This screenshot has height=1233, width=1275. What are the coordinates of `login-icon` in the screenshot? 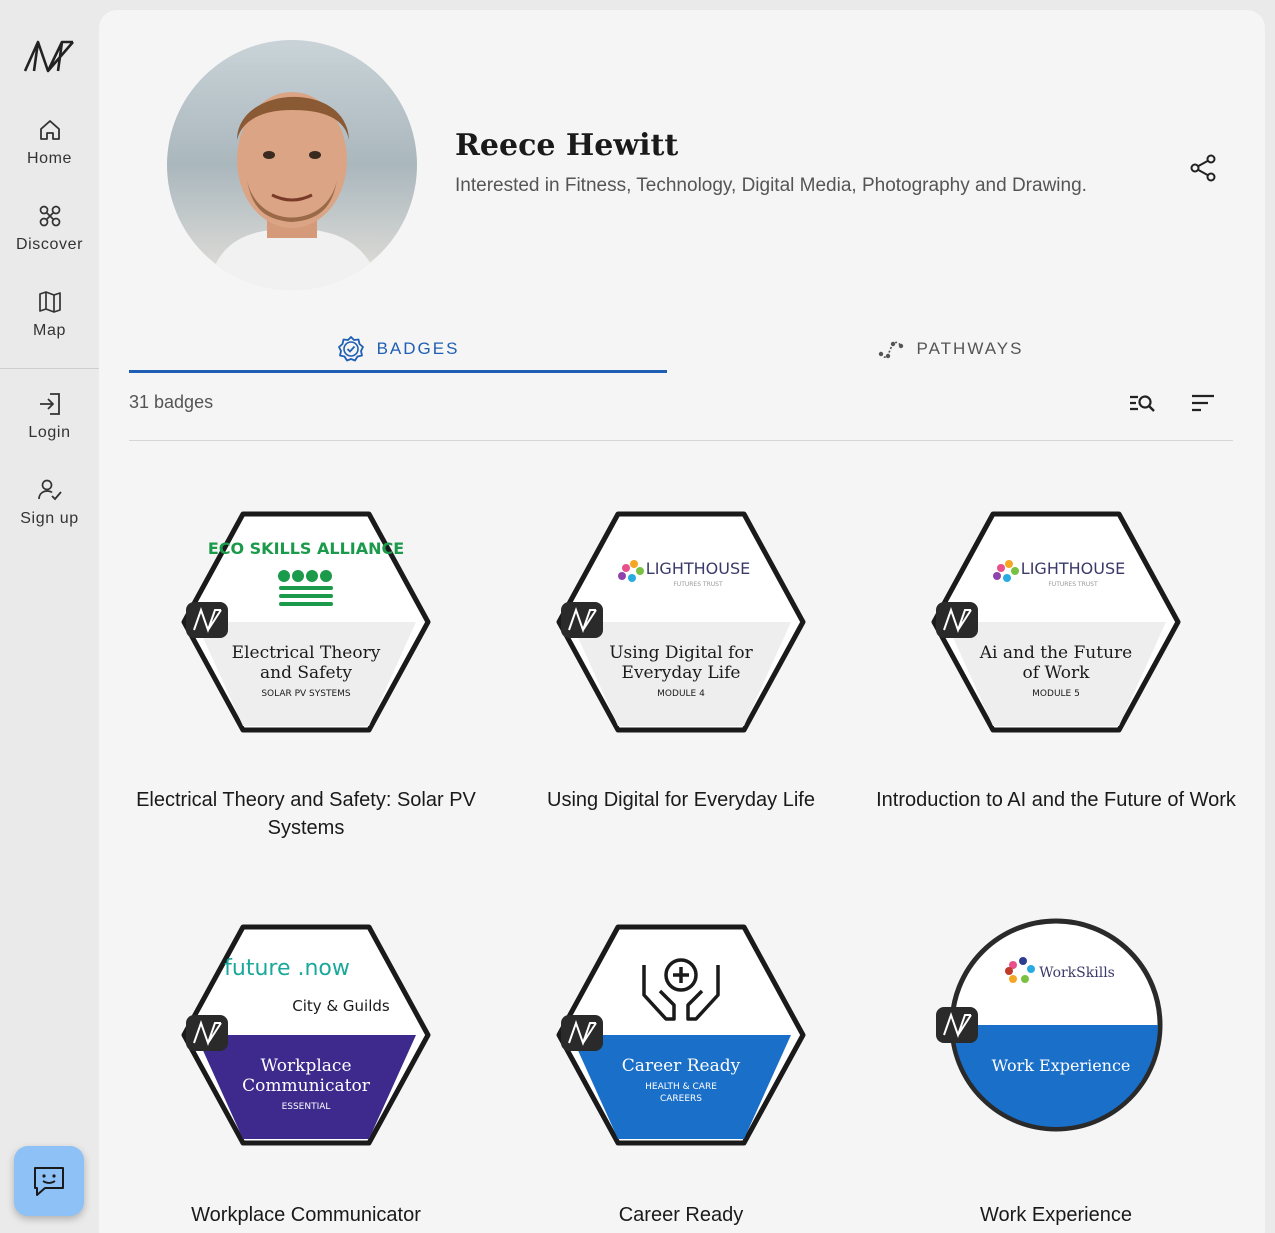 It's located at (49, 404).